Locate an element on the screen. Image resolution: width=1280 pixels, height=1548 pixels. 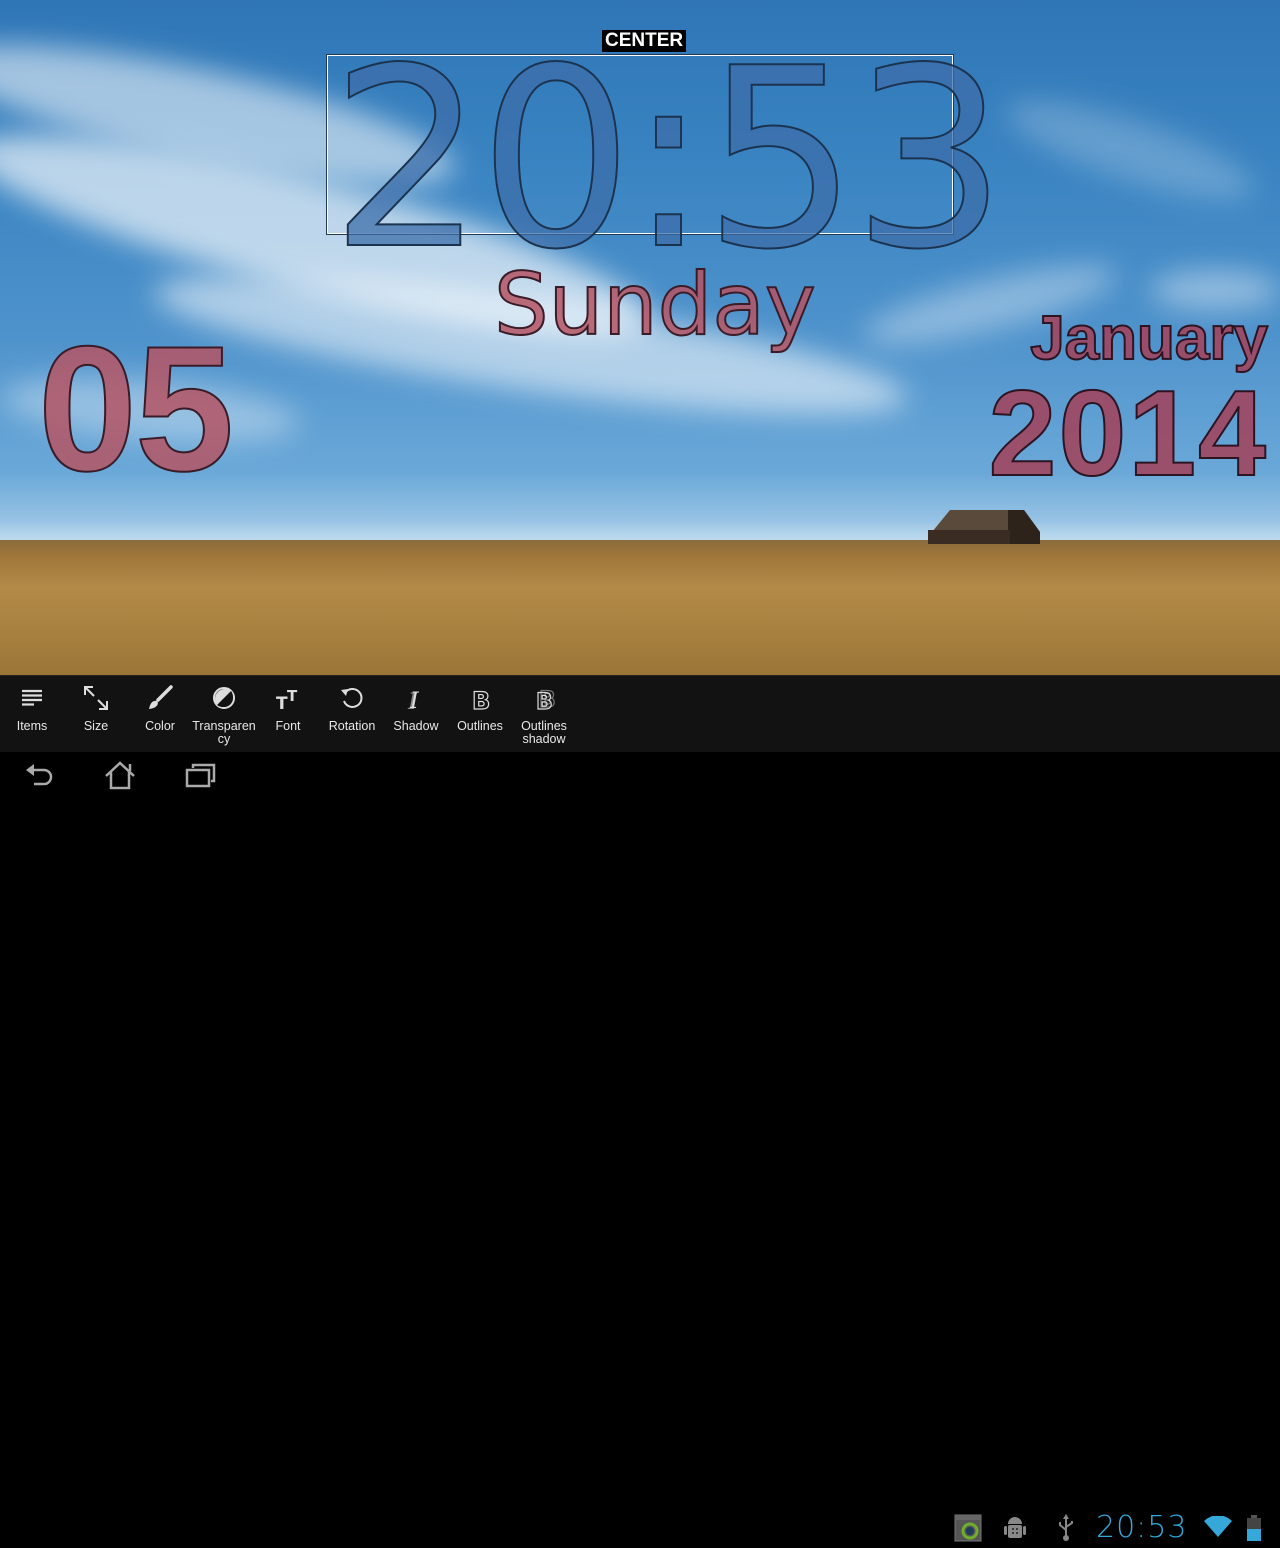
usb-icon is located at coordinates (1066, 1527).